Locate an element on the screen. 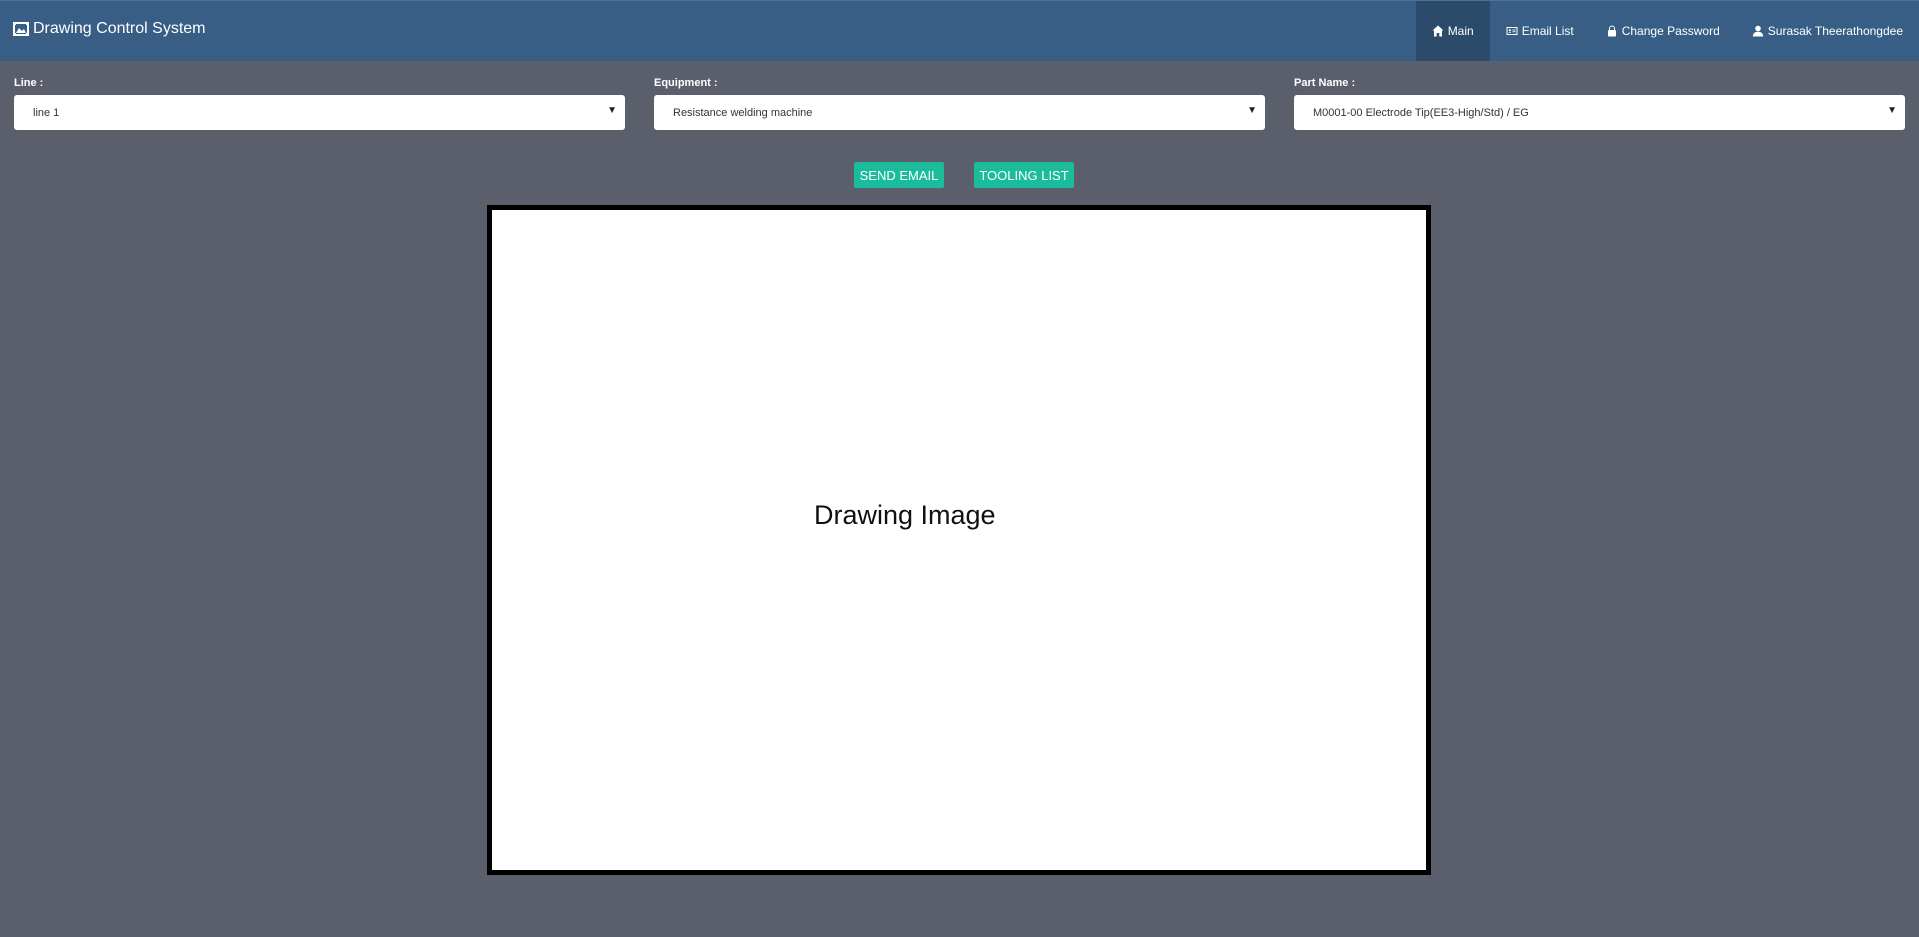 Image resolution: width=1919 pixels, height=937 pixels. nav-item-email-list: Email List is located at coordinates (1540, 31).